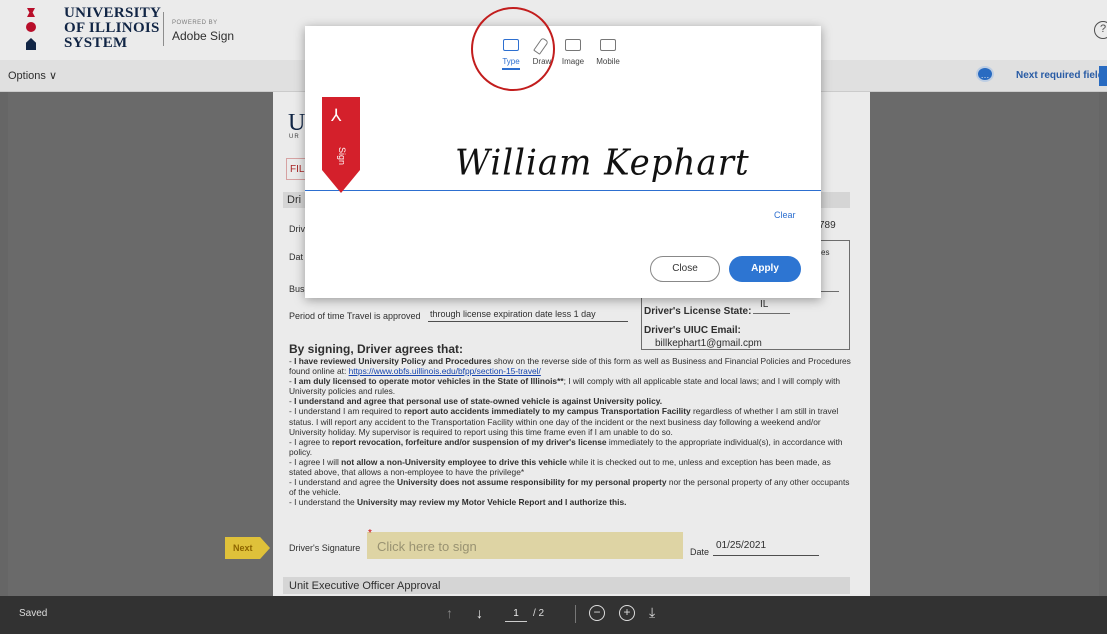  I want to click on image-icon, so click(573, 45).